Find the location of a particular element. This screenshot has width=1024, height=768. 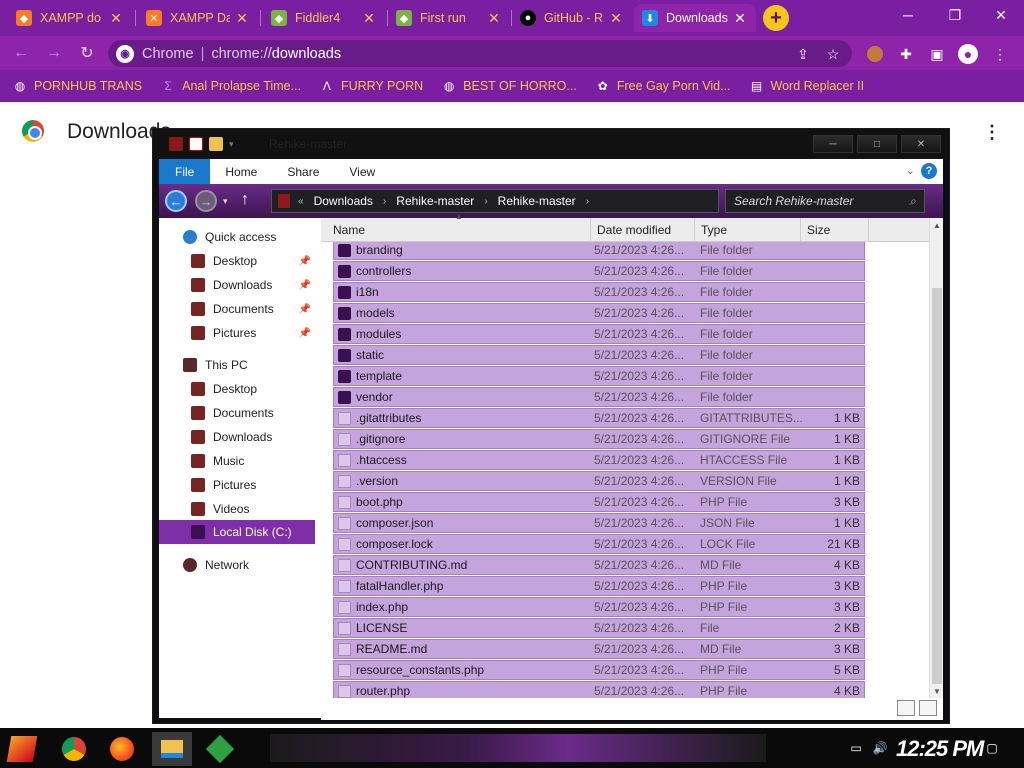

file-row: LICENSE 5/21/2023 4:26... File 2 KB is located at coordinates (599, 628).